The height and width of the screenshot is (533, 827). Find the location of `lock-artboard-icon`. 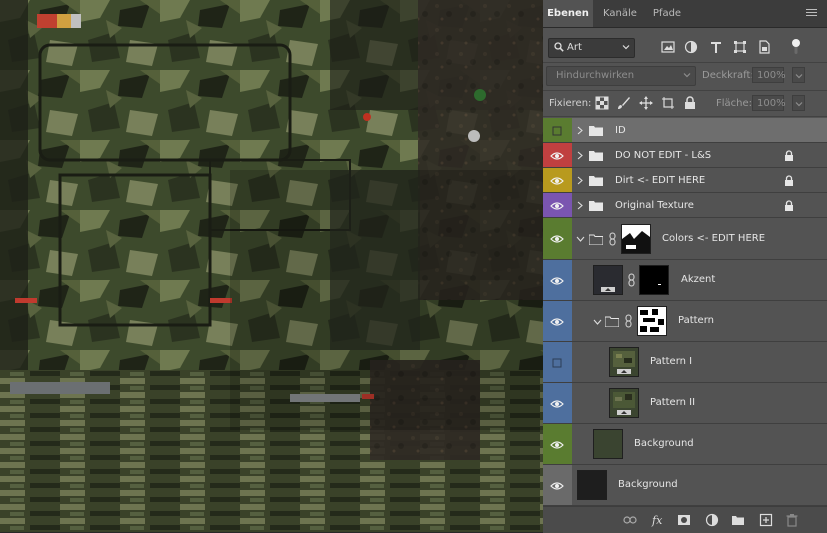

lock-artboard-icon is located at coordinates (668, 103).